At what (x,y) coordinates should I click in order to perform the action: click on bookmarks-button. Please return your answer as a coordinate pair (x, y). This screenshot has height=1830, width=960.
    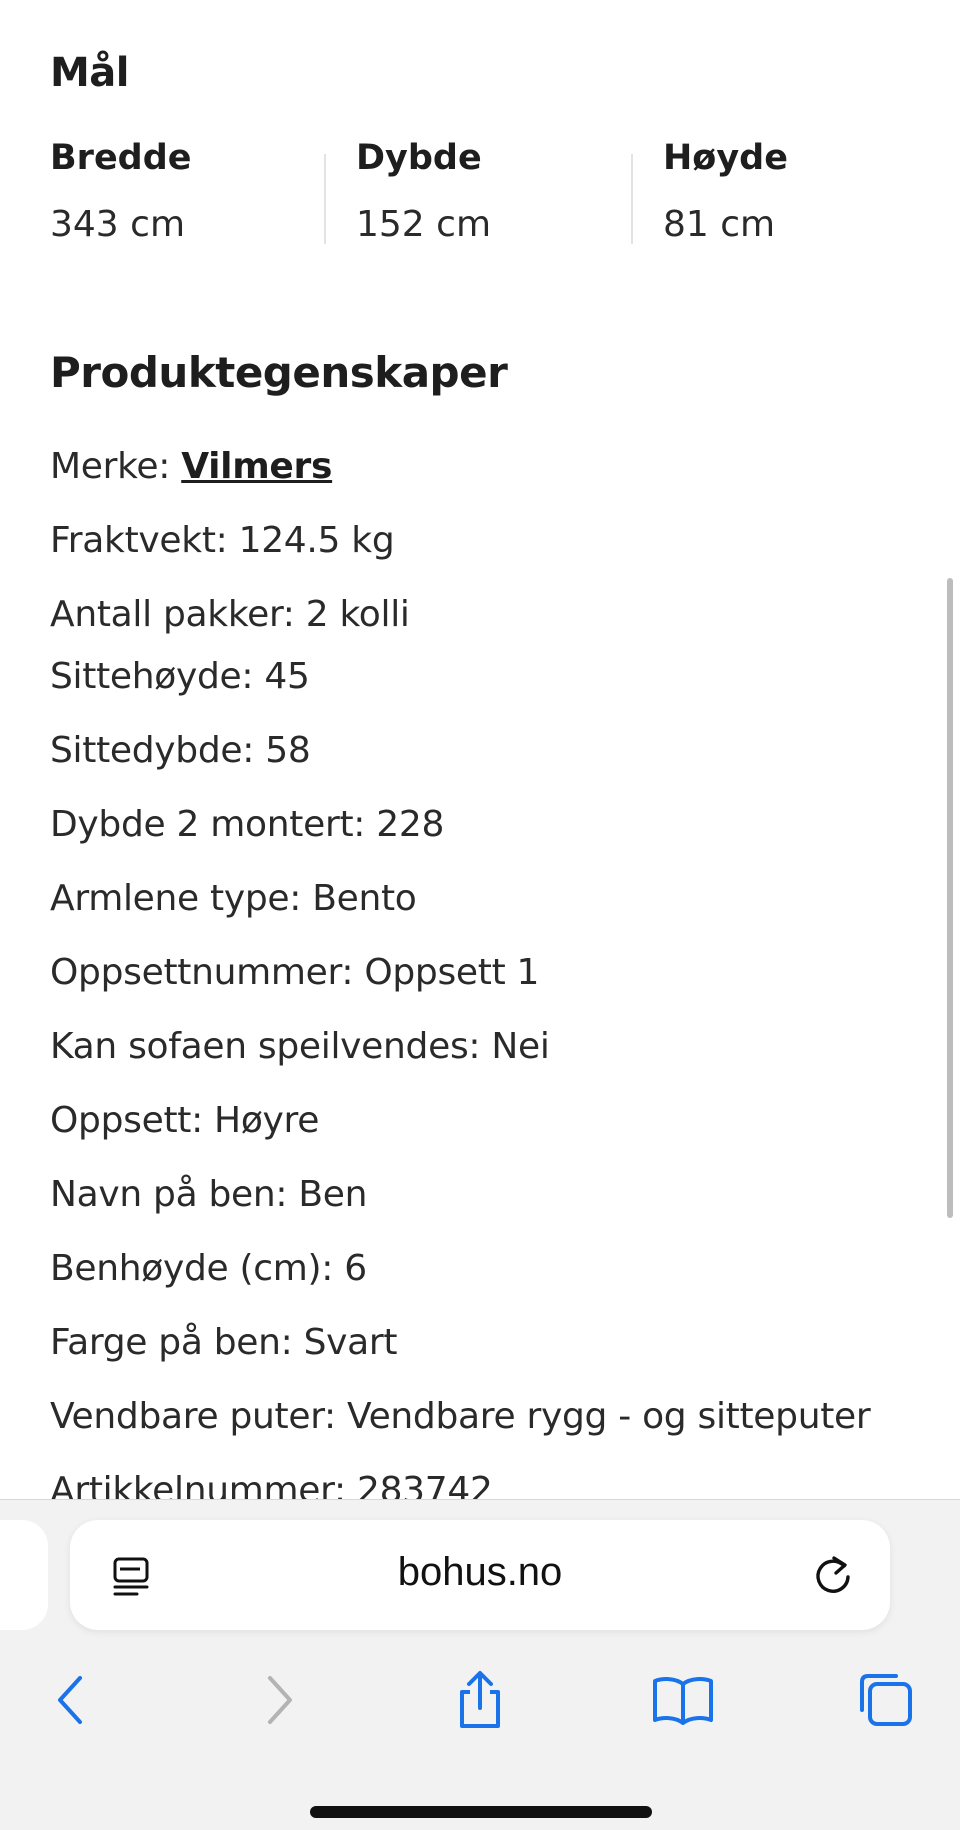
    Looking at the image, I should click on (683, 1700).